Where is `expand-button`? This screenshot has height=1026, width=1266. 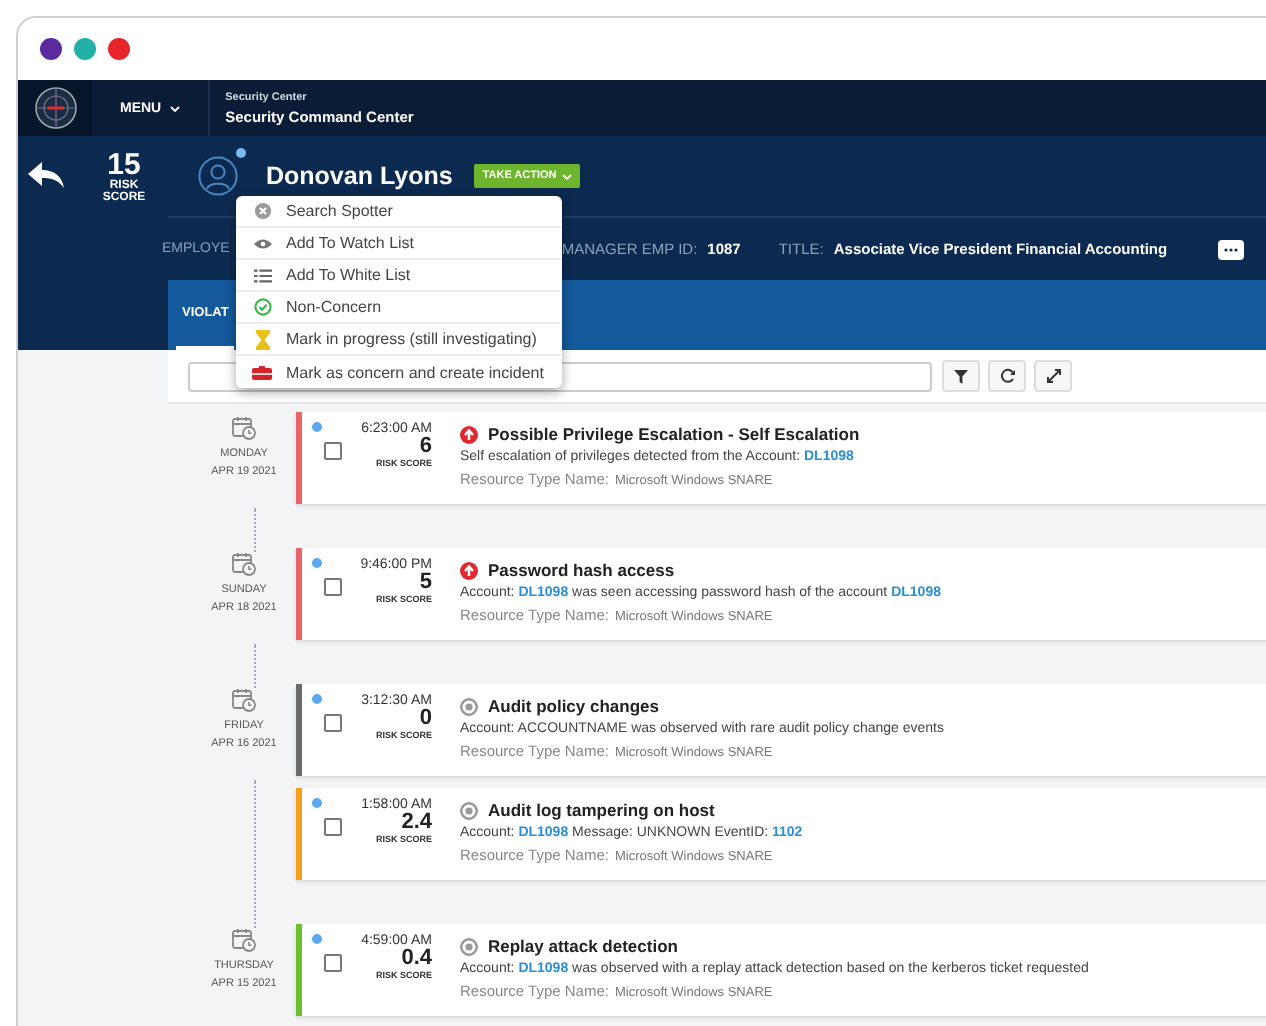 expand-button is located at coordinates (1053, 376).